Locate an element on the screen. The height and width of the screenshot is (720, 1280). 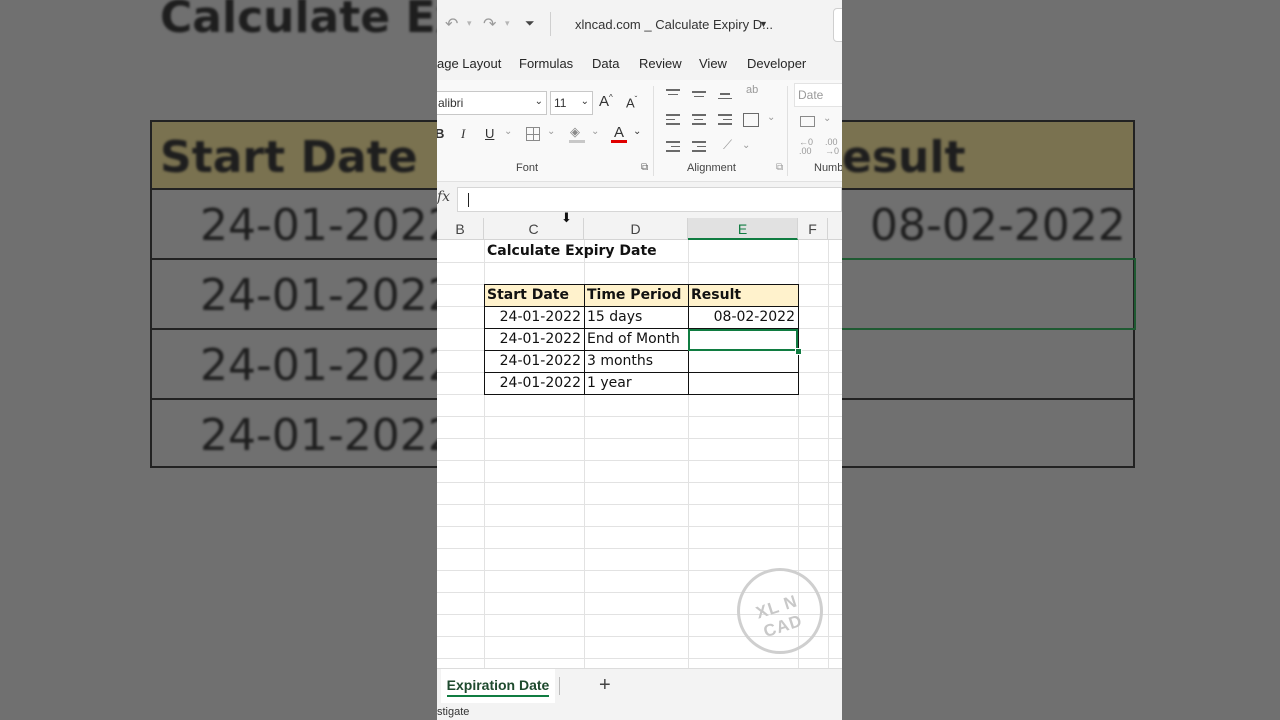
status-text: stigate is located at coordinates (453, 712).